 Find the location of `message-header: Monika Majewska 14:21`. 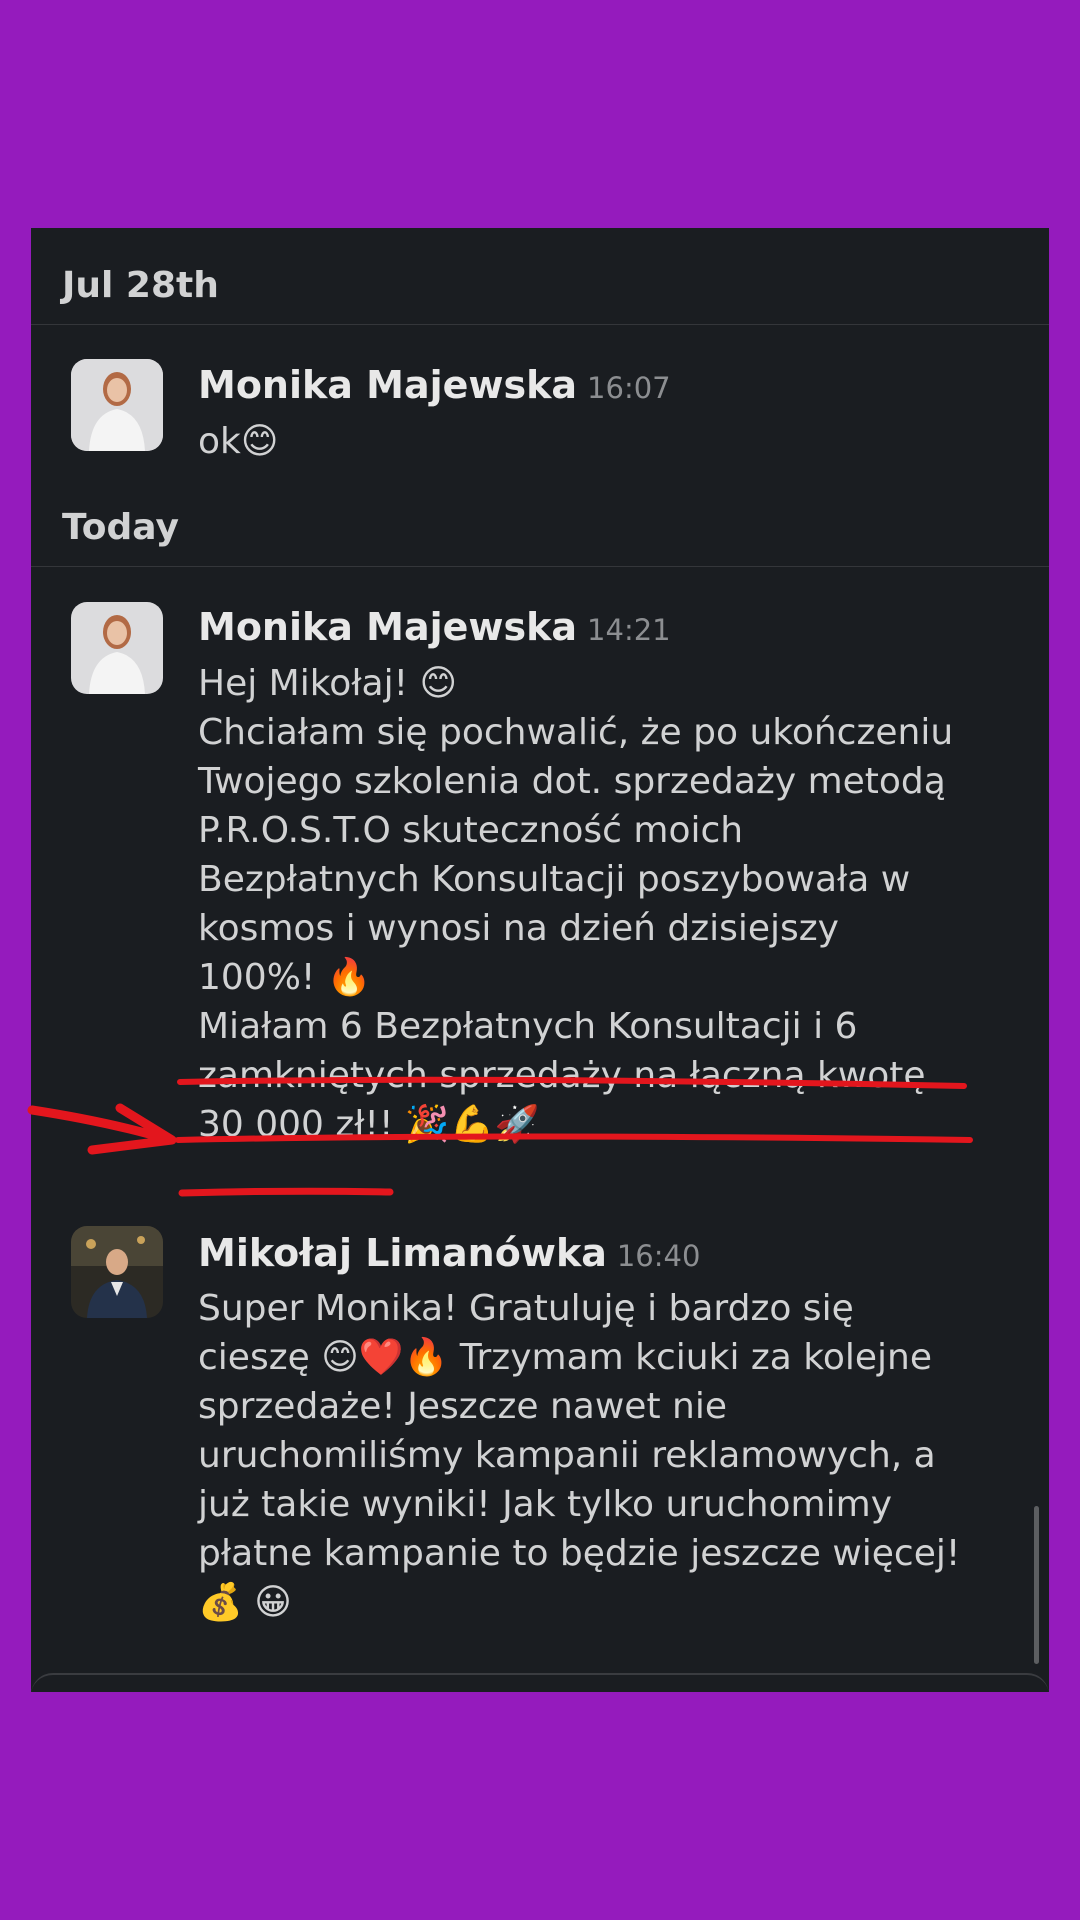

message-header: Monika Majewska 14:21 is located at coordinates (434, 627).